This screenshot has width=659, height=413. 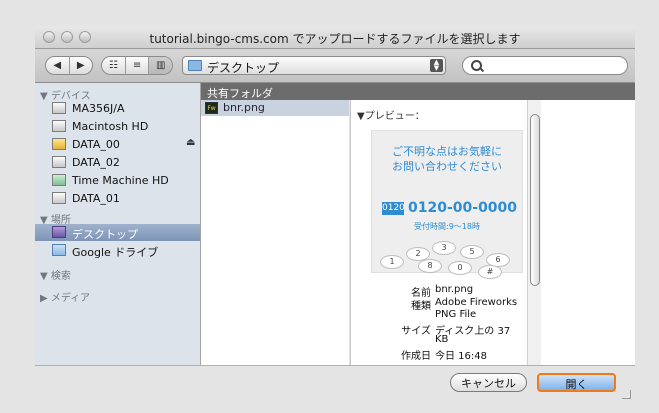 What do you see at coordinates (488, 382) in the screenshot?
I see `cancel-button: キャンセル` at bounding box center [488, 382].